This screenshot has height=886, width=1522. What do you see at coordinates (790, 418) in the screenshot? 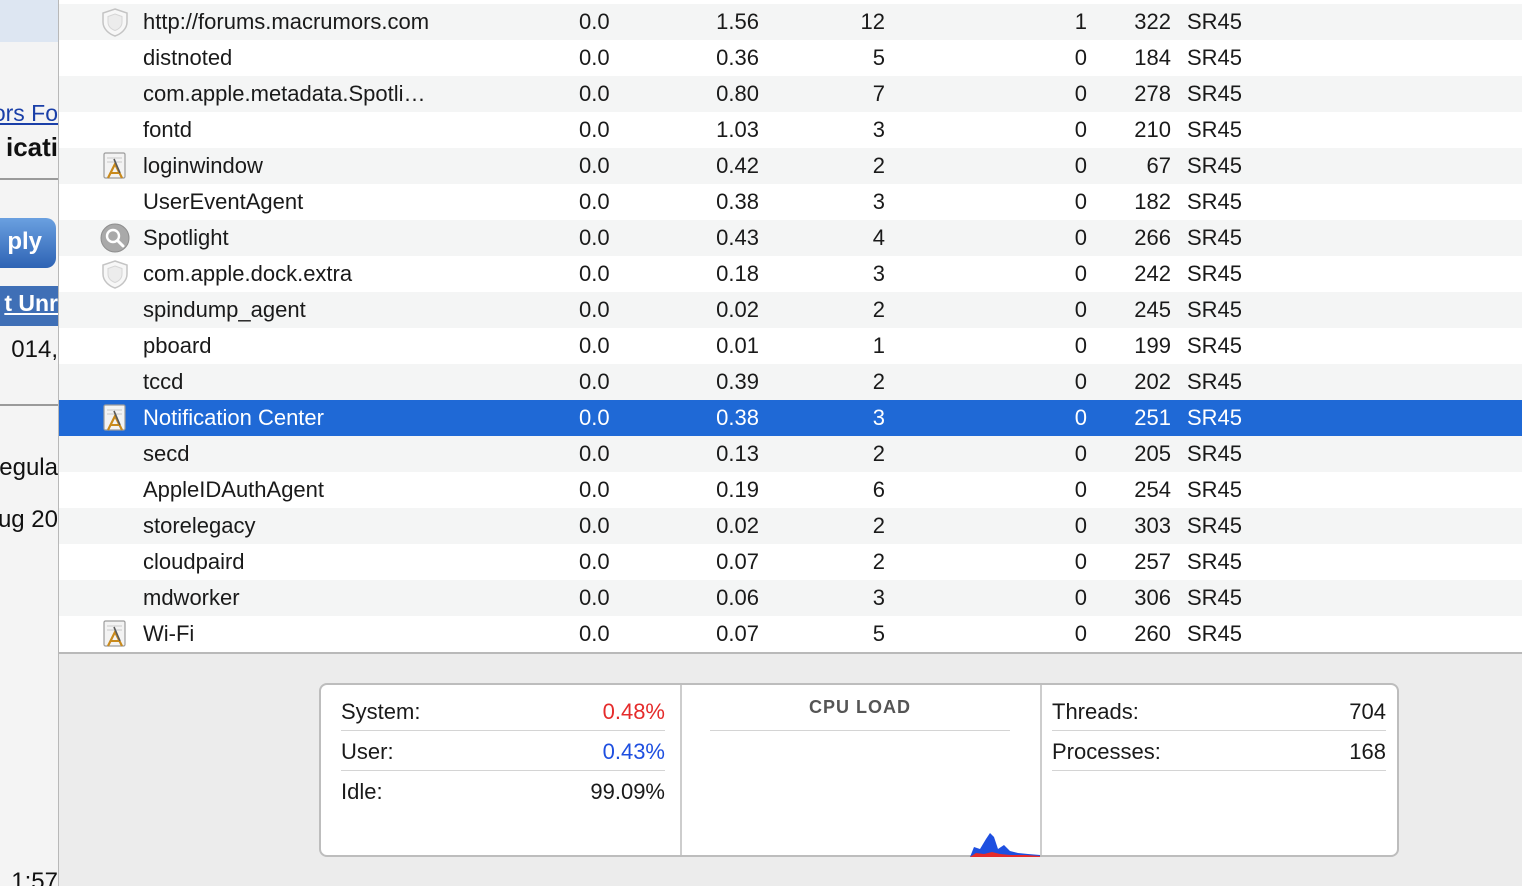
I see `process-row: Notification Center 0.0 0.38 3 0 251 SR45` at bounding box center [790, 418].